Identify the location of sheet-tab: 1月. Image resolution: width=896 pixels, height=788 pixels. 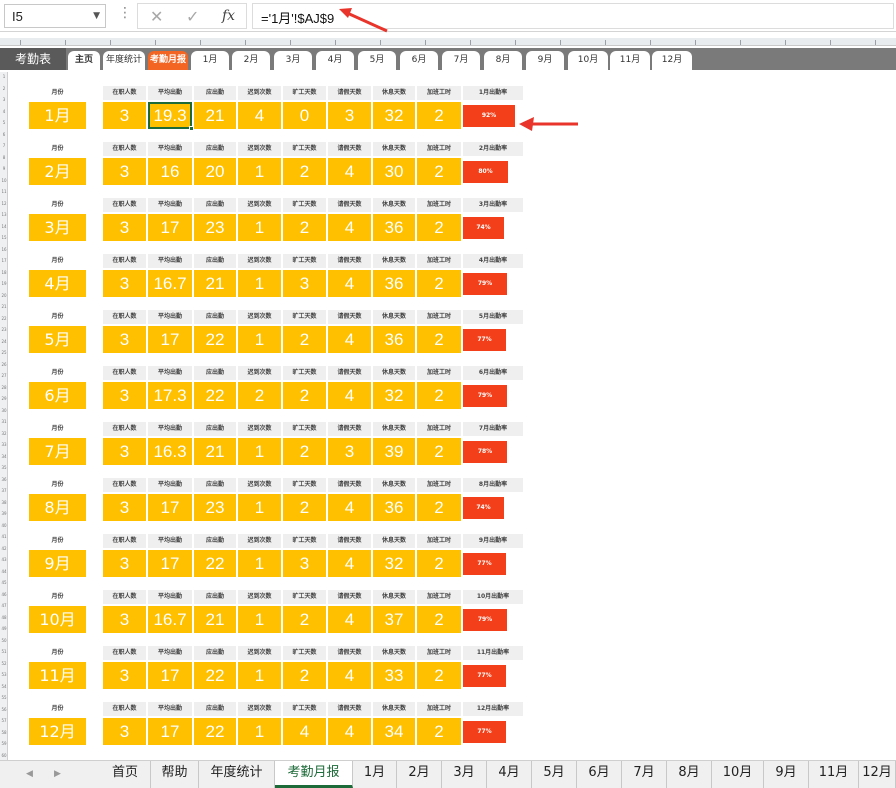
(375, 774).